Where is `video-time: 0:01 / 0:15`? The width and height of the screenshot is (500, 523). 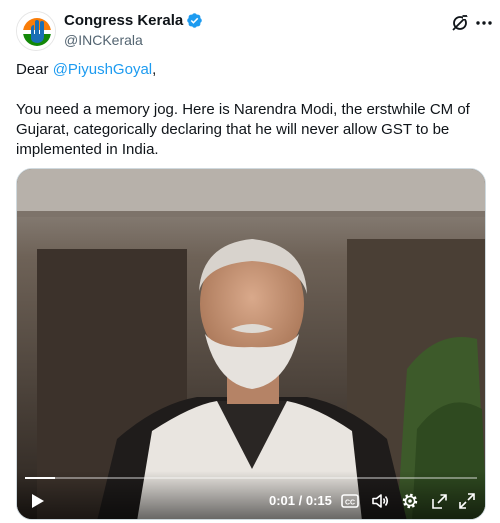
video-time: 0:01 / 0:15 is located at coordinates (300, 500).